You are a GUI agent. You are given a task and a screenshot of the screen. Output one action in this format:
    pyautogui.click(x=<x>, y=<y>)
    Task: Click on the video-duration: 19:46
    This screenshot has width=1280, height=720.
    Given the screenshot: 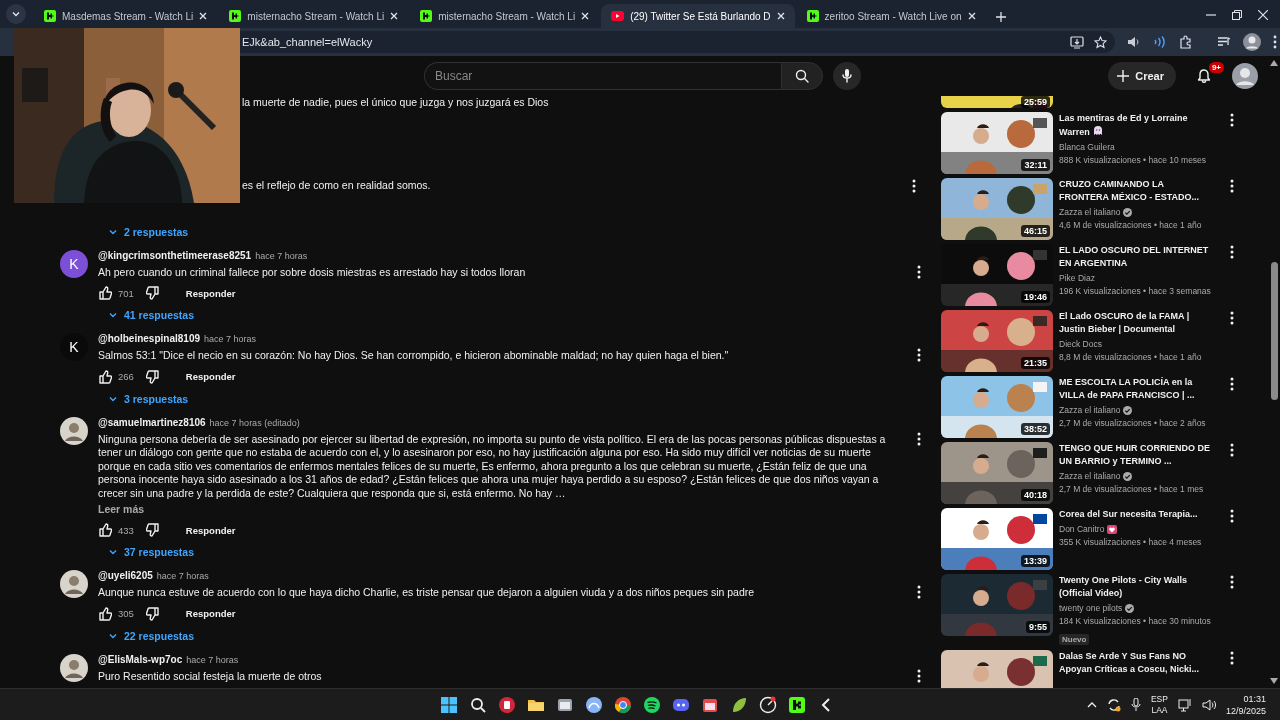 What is the action you would take?
    pyautogui.click(x=1035, y=297)
    